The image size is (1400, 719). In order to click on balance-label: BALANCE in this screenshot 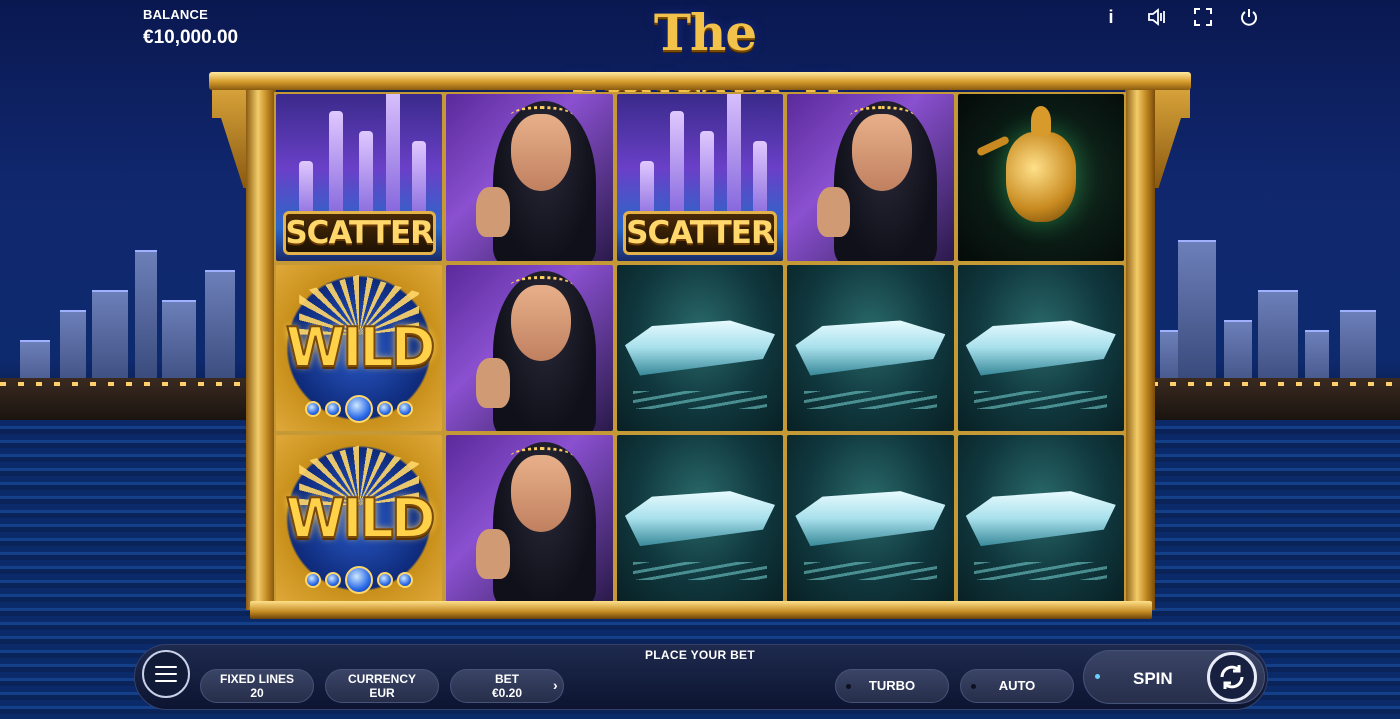, I will do `click(175, 14)`.